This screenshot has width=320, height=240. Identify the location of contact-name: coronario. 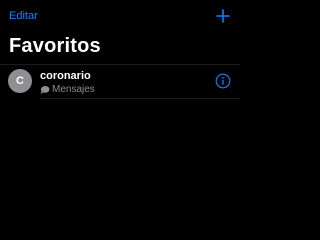
(65, 76).